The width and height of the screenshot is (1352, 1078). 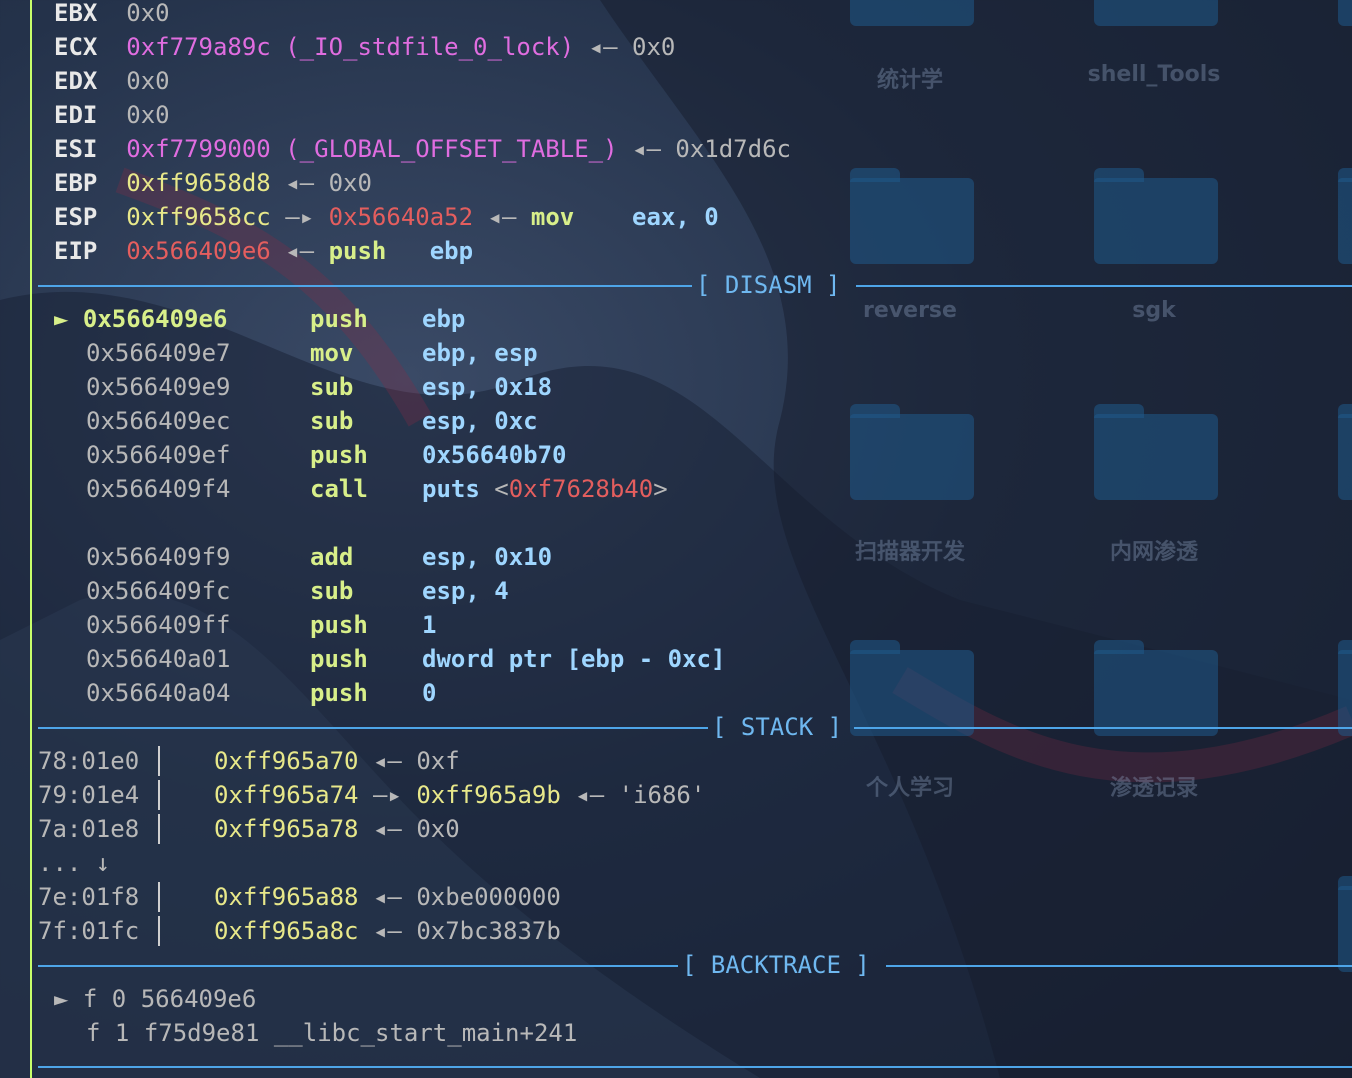 What do you see at coordinates (425, 1033) in the screenshot?
I see `frame-symbol: __libc_start_main+241` at bounding box center [425, 1033].